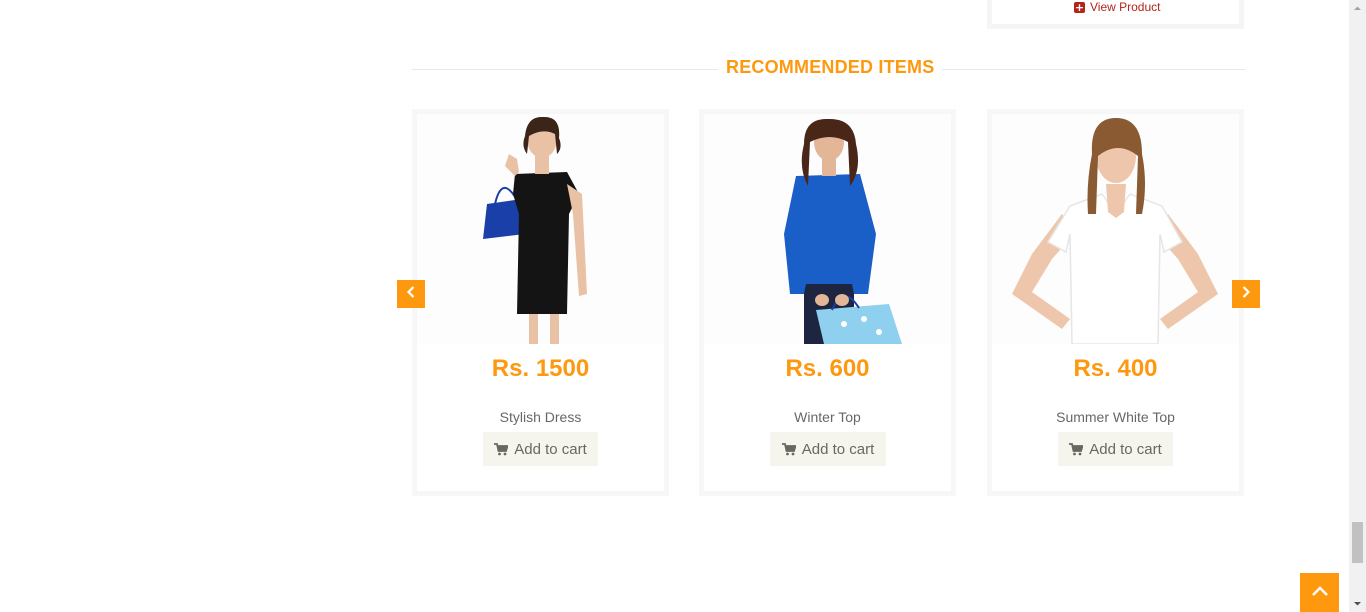  What do you see at coordinates (1115, 417) in the screenshot?
I see `product-name: Summer White Top` at bounding box center [1115, 417].